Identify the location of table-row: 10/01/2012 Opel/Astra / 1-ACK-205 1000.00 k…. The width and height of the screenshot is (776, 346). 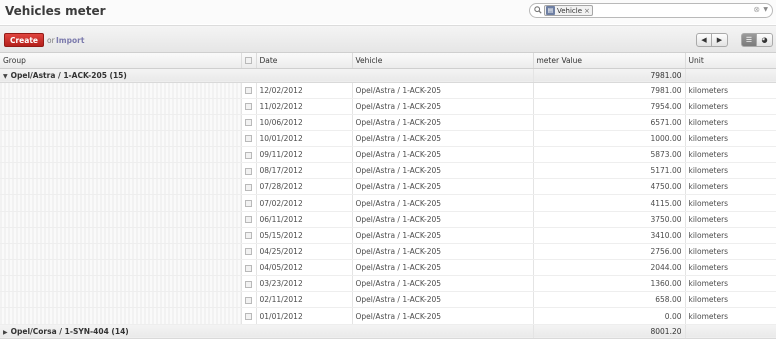
(388, 139).